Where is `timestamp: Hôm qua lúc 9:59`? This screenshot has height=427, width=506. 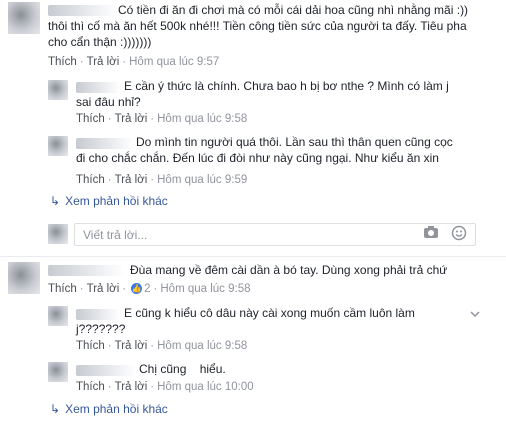 timestamp: Hôm qua lúc 9:59 is located at coordinates (202, 180).